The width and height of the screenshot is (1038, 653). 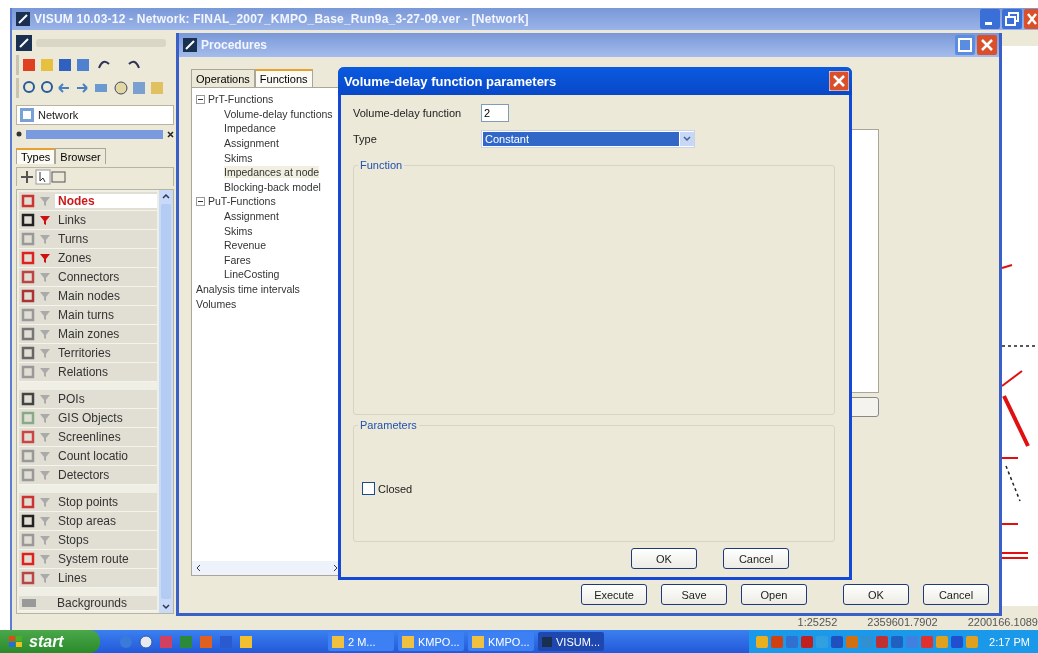 I want to click on status-text: 1:25252, so click(x=817, y=623).